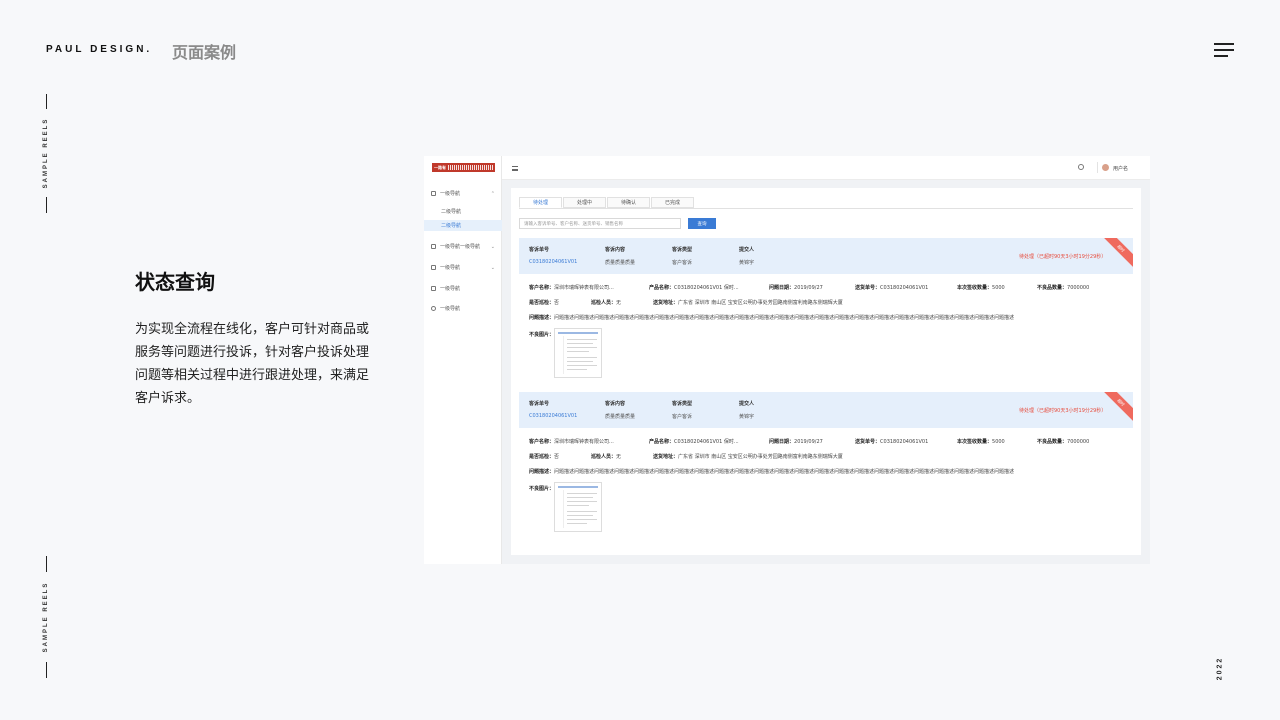 This screenshot has width=1280, height=720. I want to click on detail-key: 不良图片：, so click(542, 335).